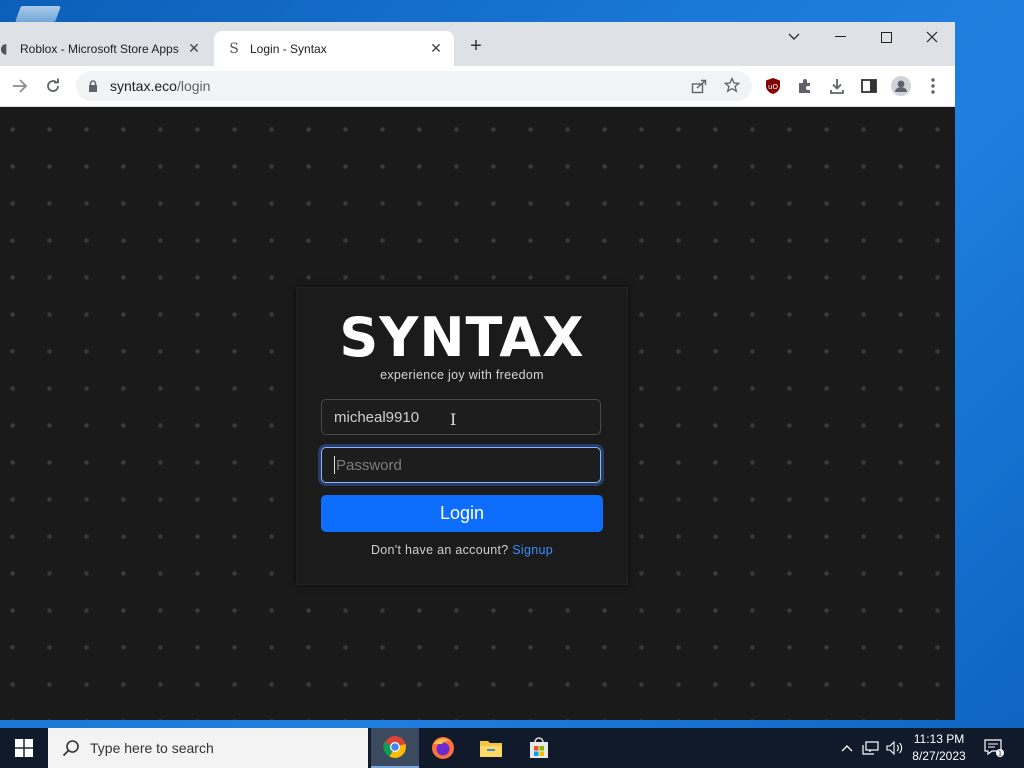 This screenshot has height=768, width=1024. What do you see at coordinates (1000, 754) in the screenshot?
I see `notification-count: 1` at bounding box center [1000, 754].